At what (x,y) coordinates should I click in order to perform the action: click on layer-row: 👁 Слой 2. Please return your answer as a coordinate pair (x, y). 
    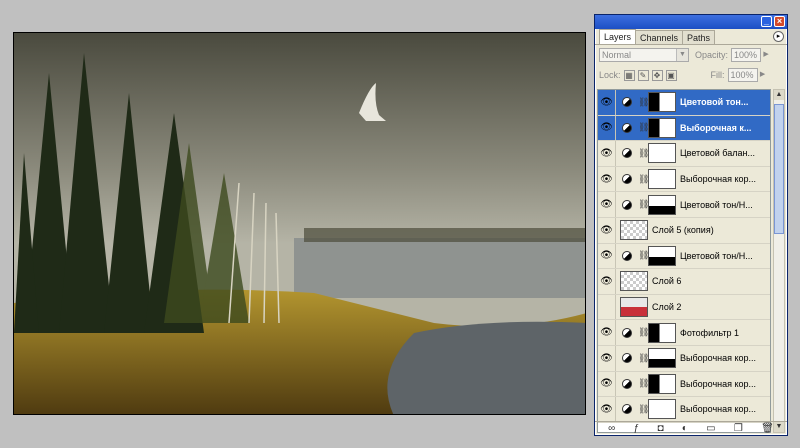
    Looking at the image, I should click on (684, 307).